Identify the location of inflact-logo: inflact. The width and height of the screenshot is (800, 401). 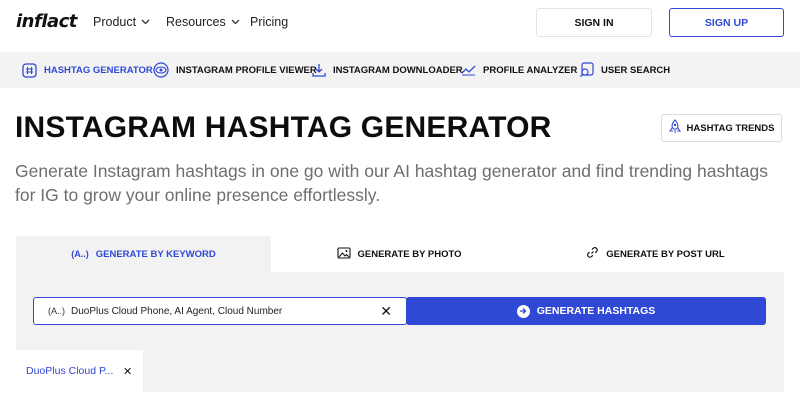
(46, 21).